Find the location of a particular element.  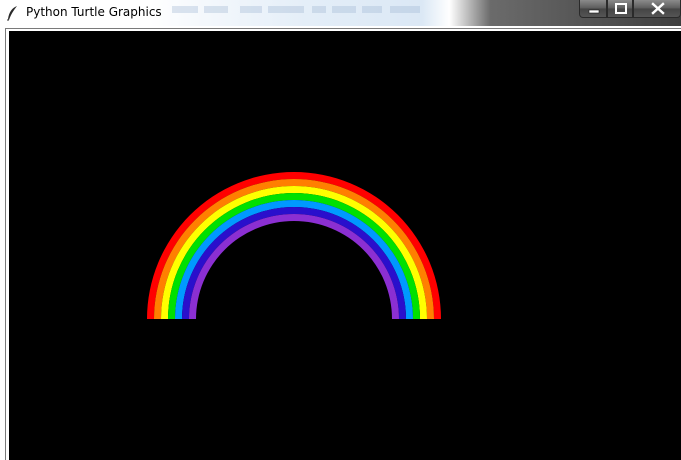

rainbow-drawing is located at coordinates (294, 245).